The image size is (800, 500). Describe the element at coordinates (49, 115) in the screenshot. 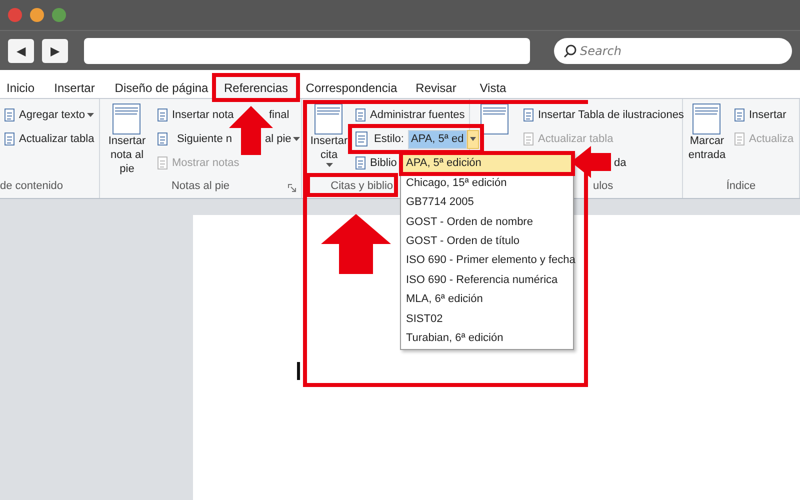

I see `ribbon-button: Agregar texto` at that location.